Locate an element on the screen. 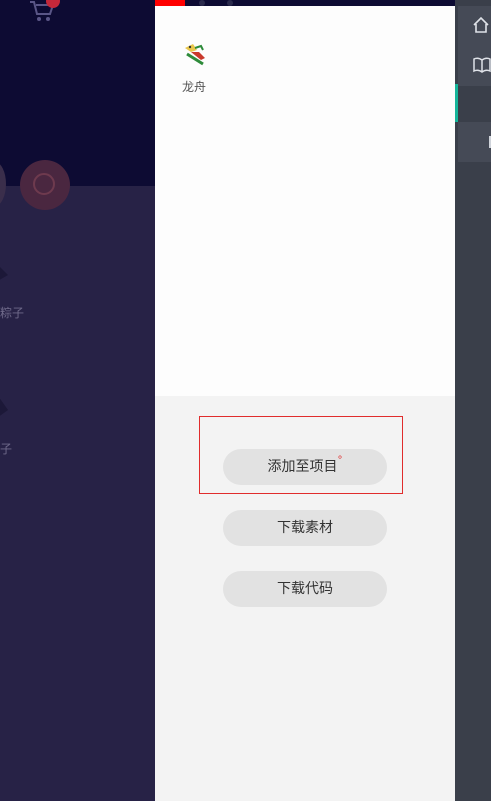 Image resolution: width=491 pixels, height=801 pixels. book-icon is located at coordinates (482, 65).